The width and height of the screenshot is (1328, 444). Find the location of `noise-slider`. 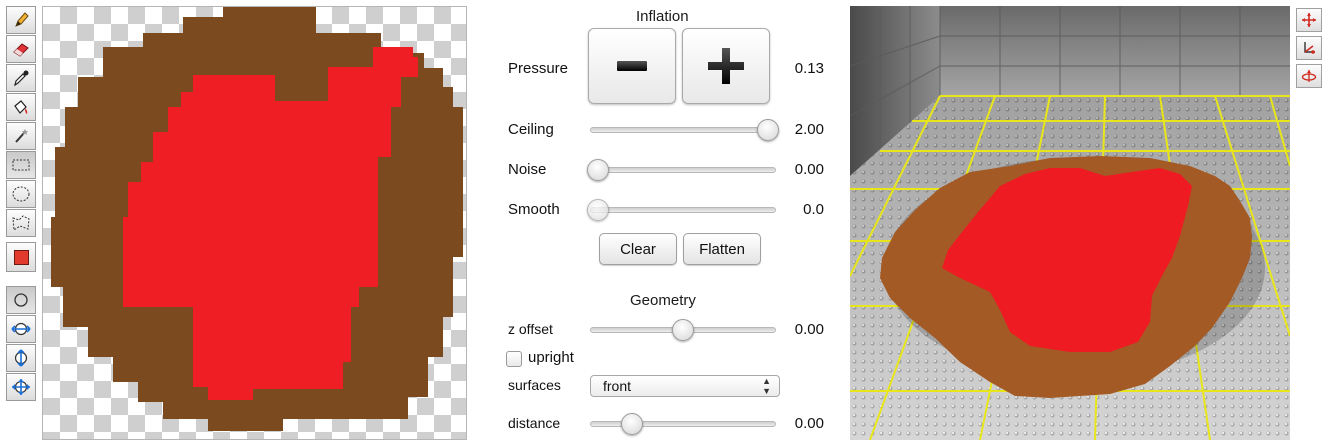

noise-slider is located at coordinates (683, 170).